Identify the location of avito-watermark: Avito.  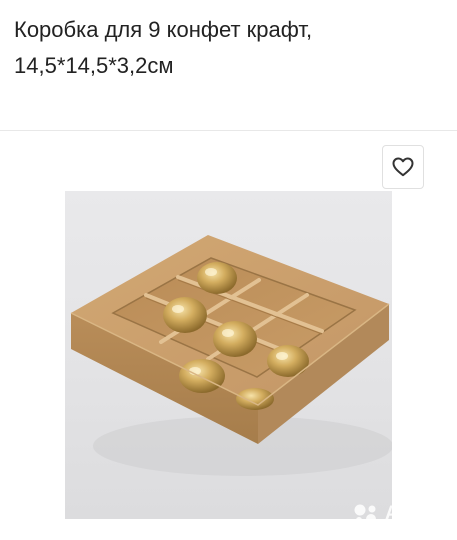
(392, 514).